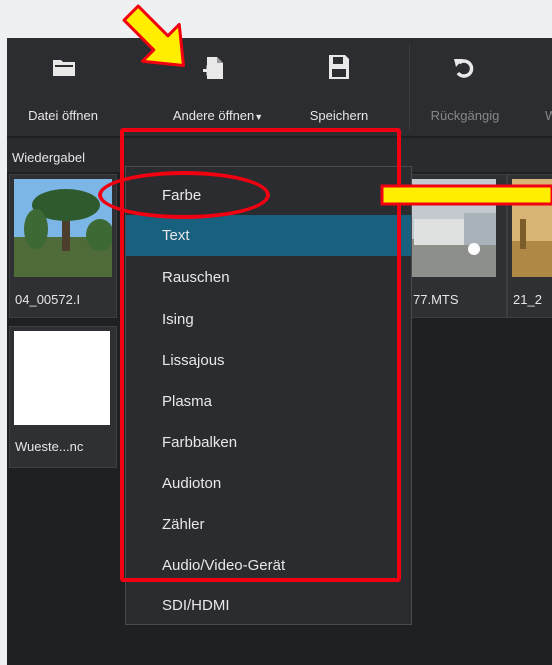 The image size is (552, 665). I want to click on clip-thumbnail, so click(62, 378).